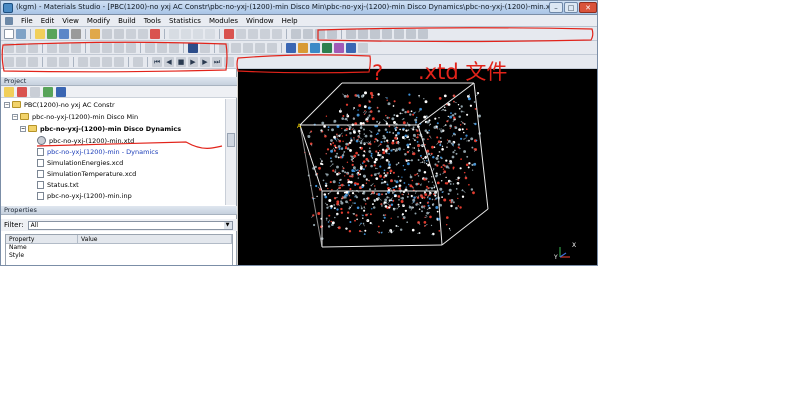  Describe the element at coordinates (303, 64) in the screenshot. I see `highlight-loop-animation-toolbar` at that location.